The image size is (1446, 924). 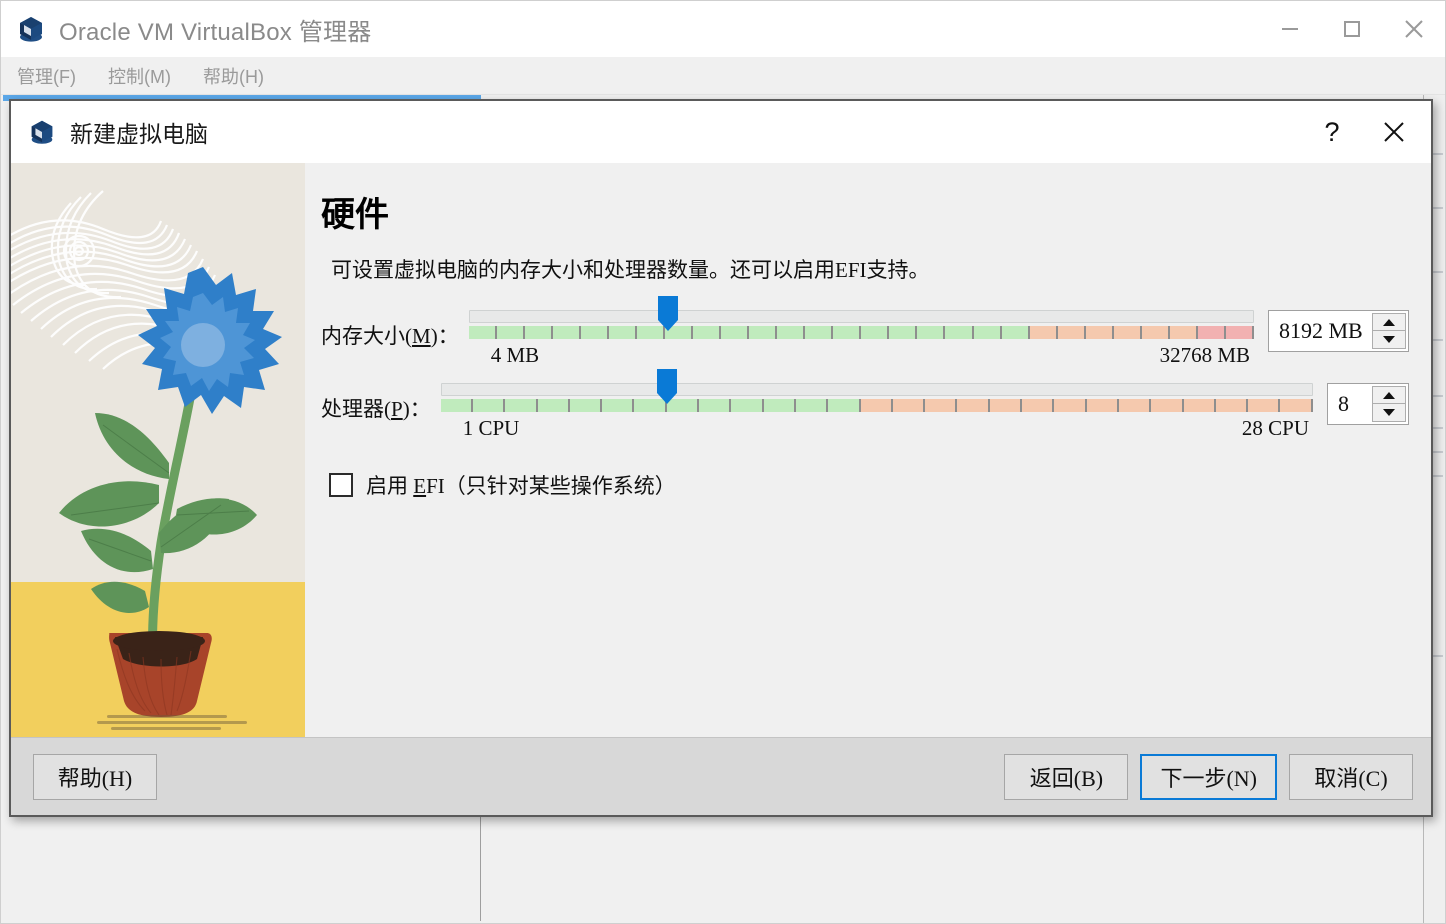 I want to click on memory-slider-wrap: 4 MB 32768 MB, so click(x=861, y=335).